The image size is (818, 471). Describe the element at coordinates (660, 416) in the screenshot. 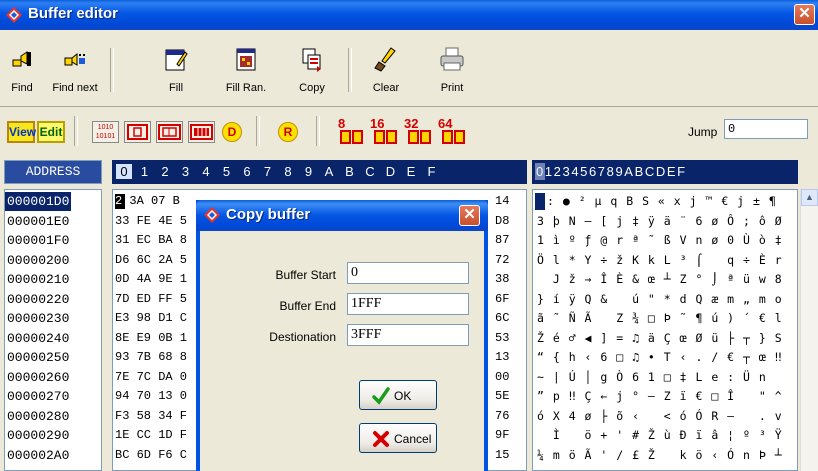

I see `ascii-text: ó X 4 ø ├ õ ‹ < ó Ó R – . v` at that location.